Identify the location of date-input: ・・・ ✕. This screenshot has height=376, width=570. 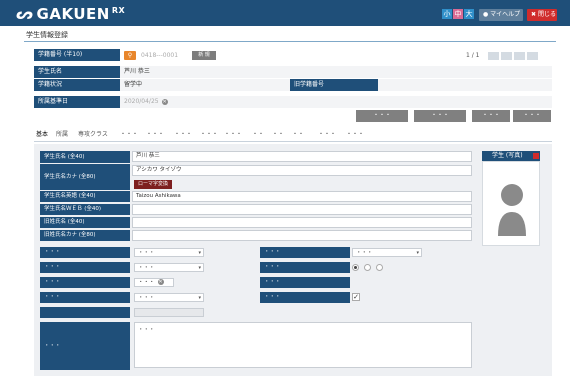
(154, 282).